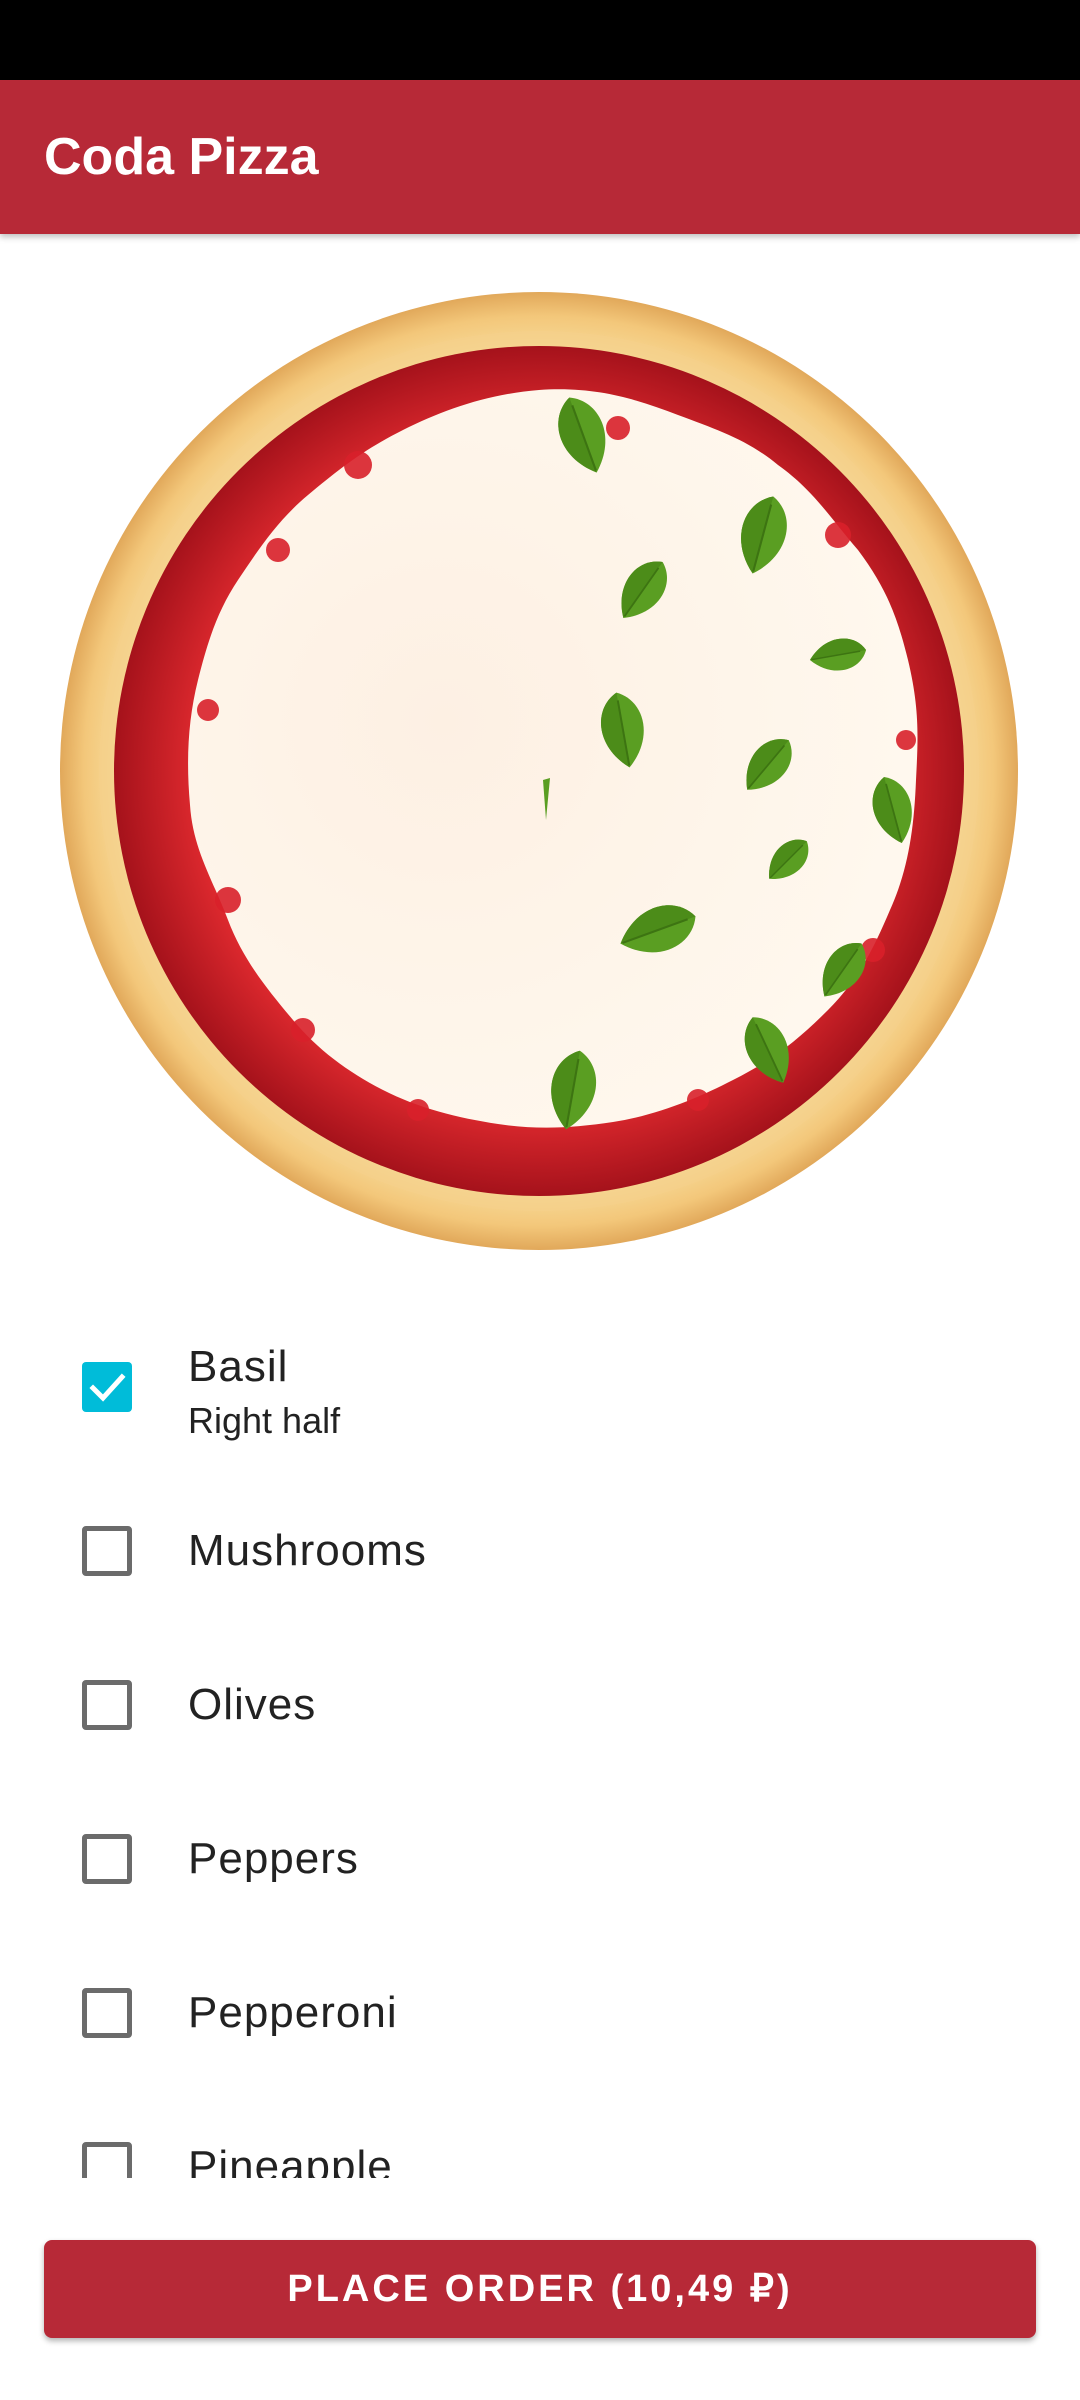  I want to click on mushrooms-checkbox, so click(107, 1551).